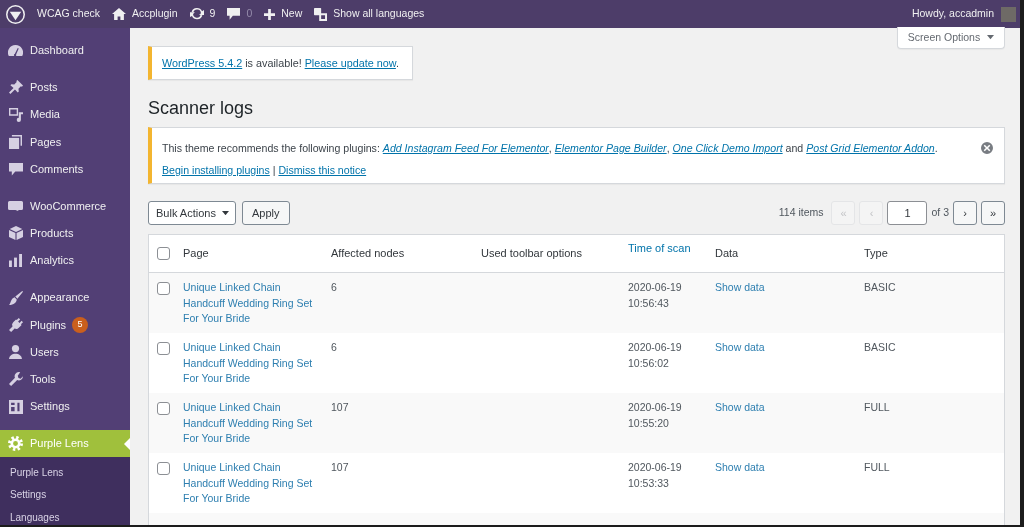 The image size is (1024, 527). What do you see at coordinates (15, 233) in the screenshot?
I see `cube-icon` at bounding box center [15, 233].